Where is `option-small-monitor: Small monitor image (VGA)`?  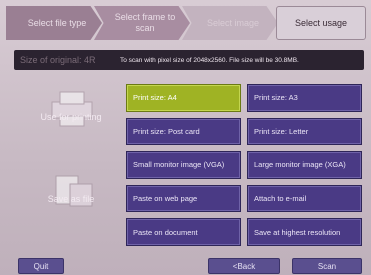
option-small-monitor: Small monitor image (VGA) is located at coordinates (183, 165).